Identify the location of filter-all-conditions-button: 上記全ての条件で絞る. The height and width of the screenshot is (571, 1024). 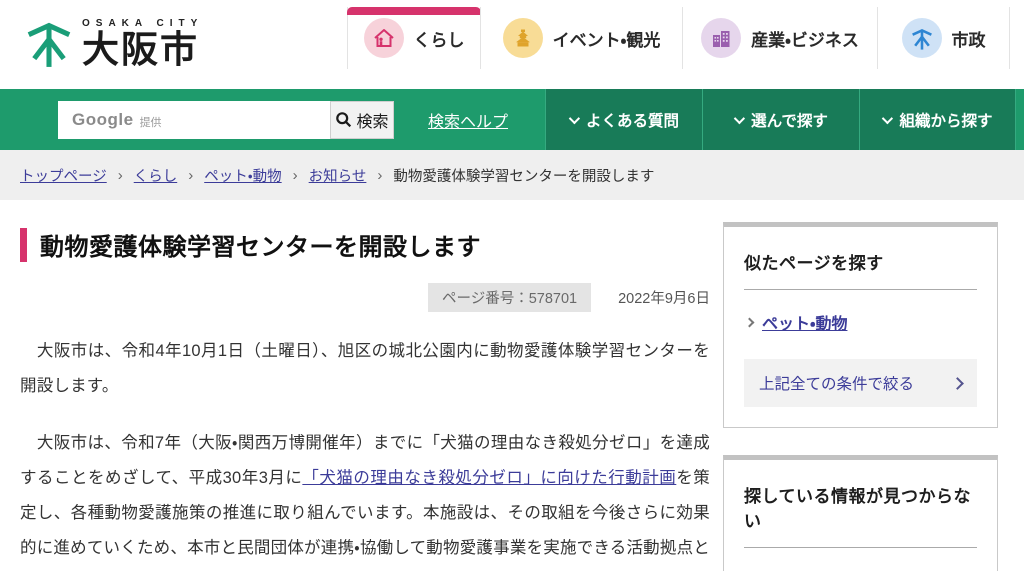
(860, 383).